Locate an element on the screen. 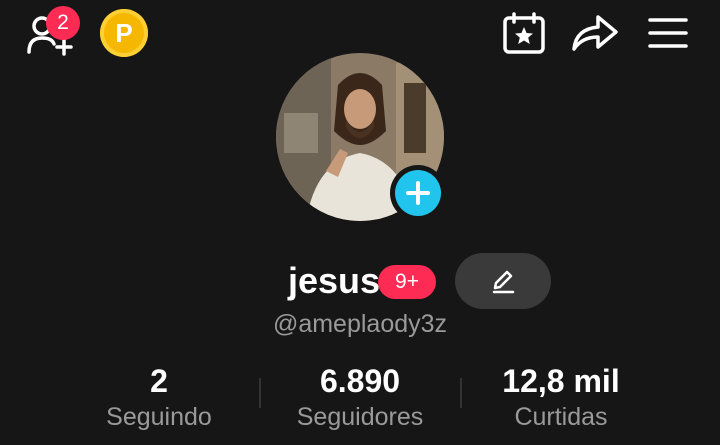  add-friend-button: 2 is located at coordinates (54, 32).